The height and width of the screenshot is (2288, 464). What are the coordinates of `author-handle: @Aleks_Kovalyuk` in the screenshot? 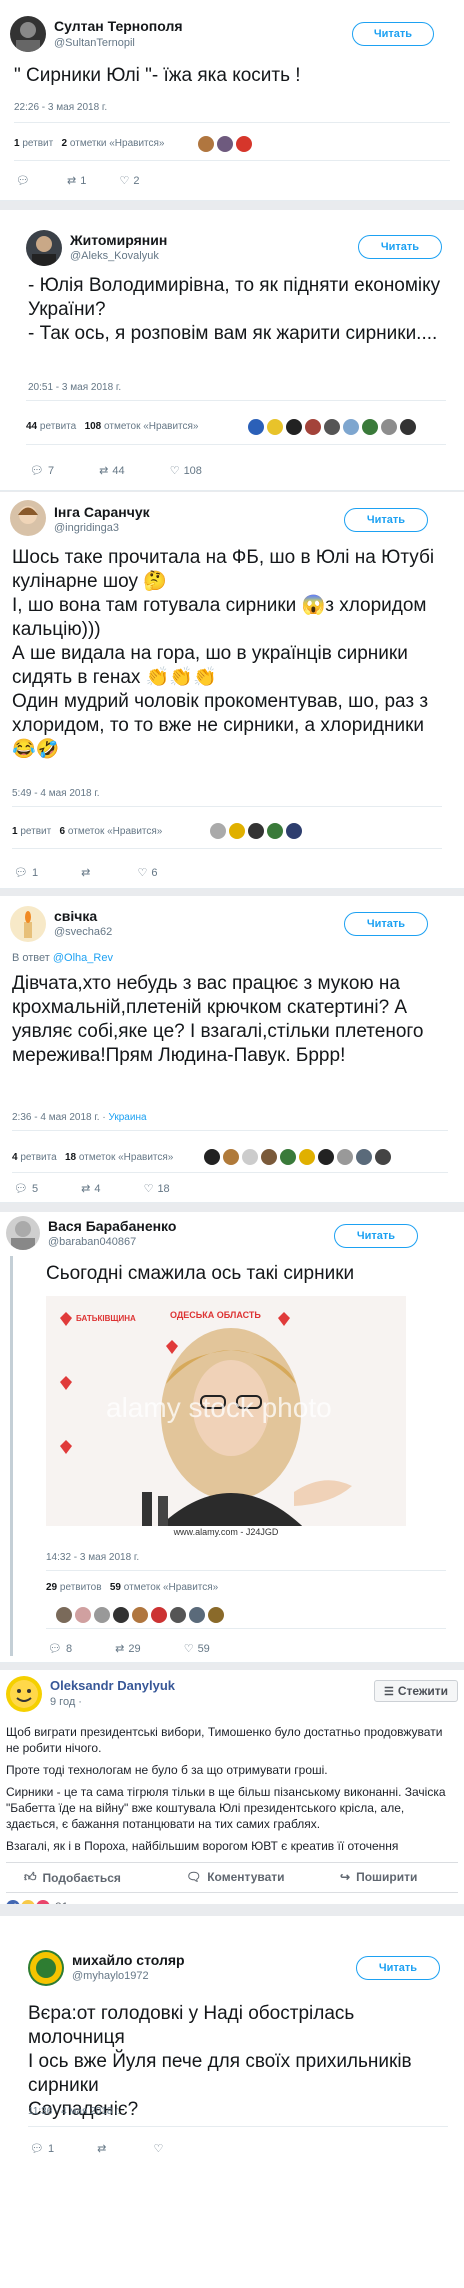 It's located at (114, 256).